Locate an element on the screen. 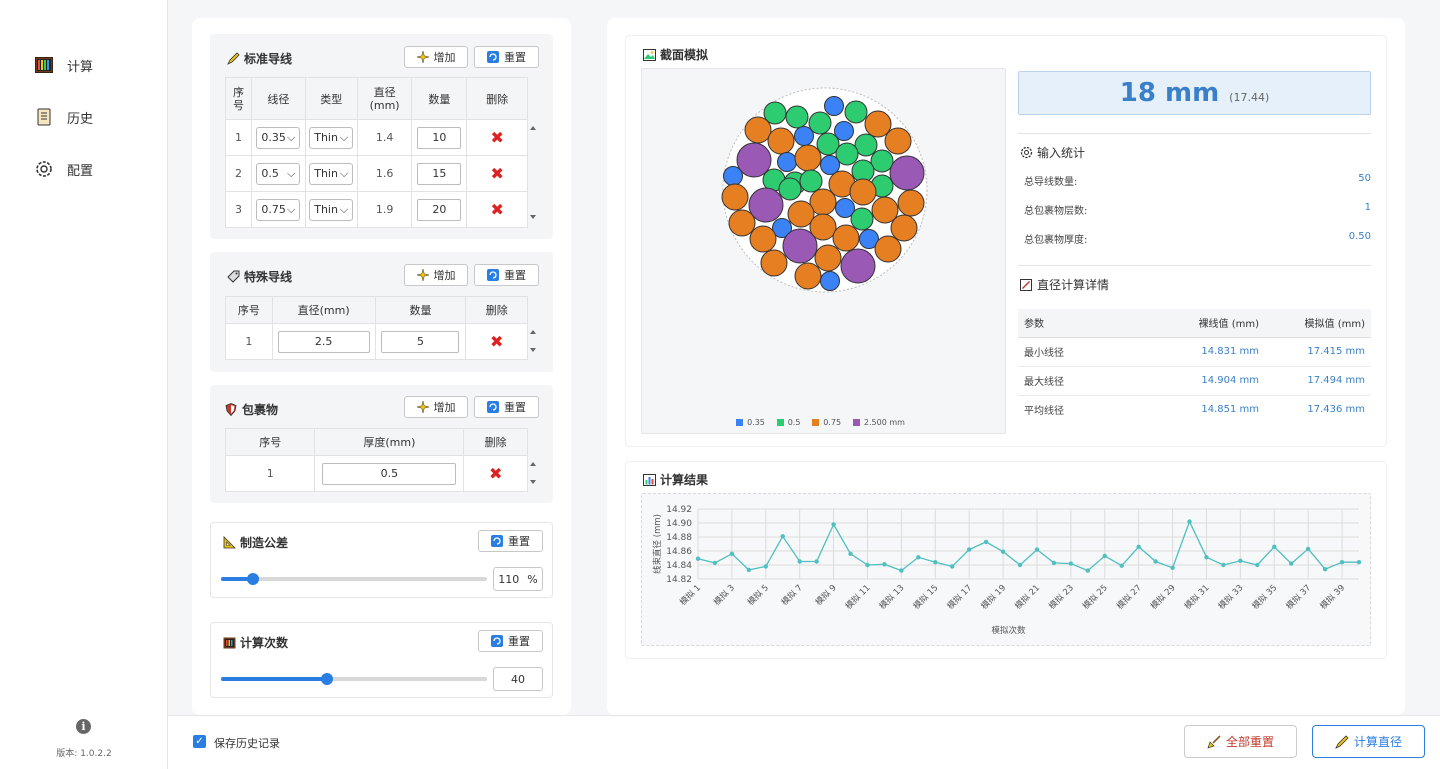 The image size is (1440, 769). col-header: 序号 is located at coordinates (238, 98).